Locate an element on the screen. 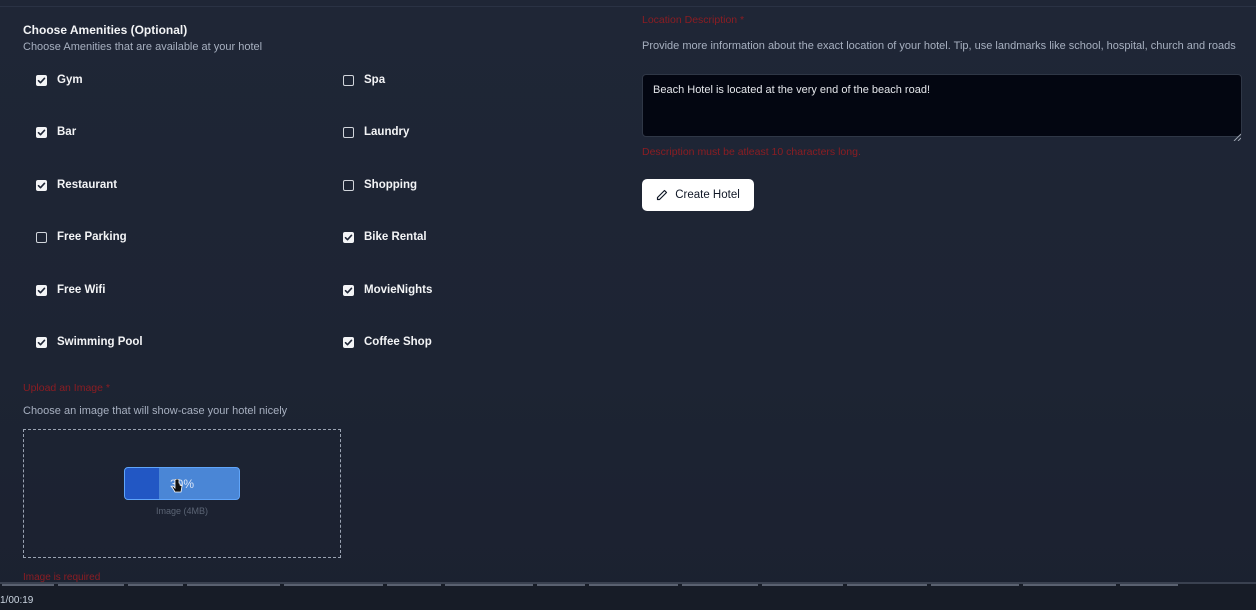 This screenshot has height=610, width=1256. amenity-checkbox: Bar is located at coordinates (56, 132).